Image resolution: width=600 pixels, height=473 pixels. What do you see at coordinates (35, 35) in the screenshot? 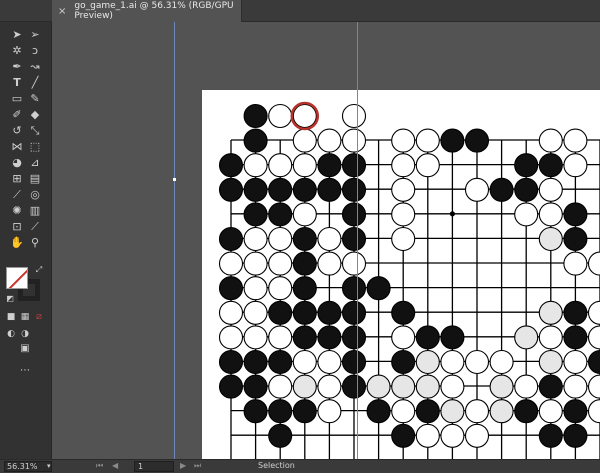
I see `direct-selection-tool-icon: ➢` at bounding box center [35, 35].